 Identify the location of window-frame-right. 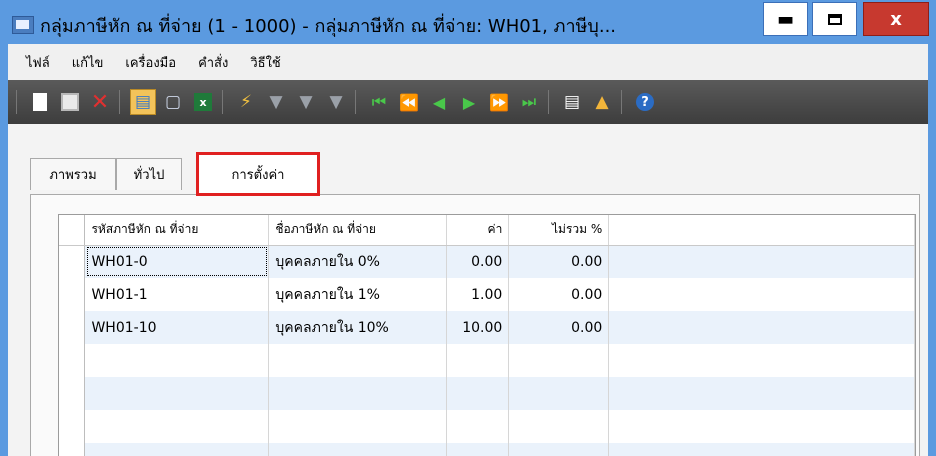
(932, 250).